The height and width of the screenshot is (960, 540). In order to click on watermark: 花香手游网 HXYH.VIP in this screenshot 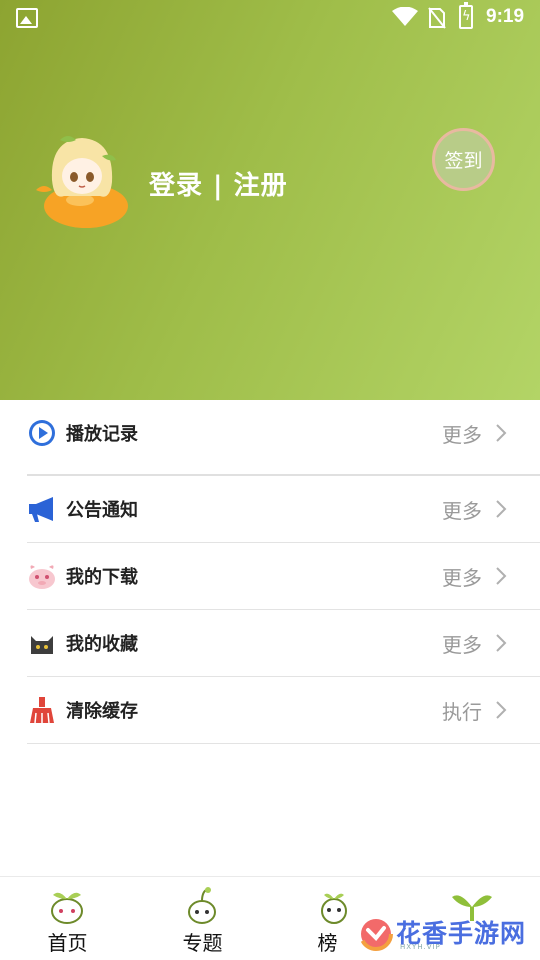, I will do `click(446, 933)`.